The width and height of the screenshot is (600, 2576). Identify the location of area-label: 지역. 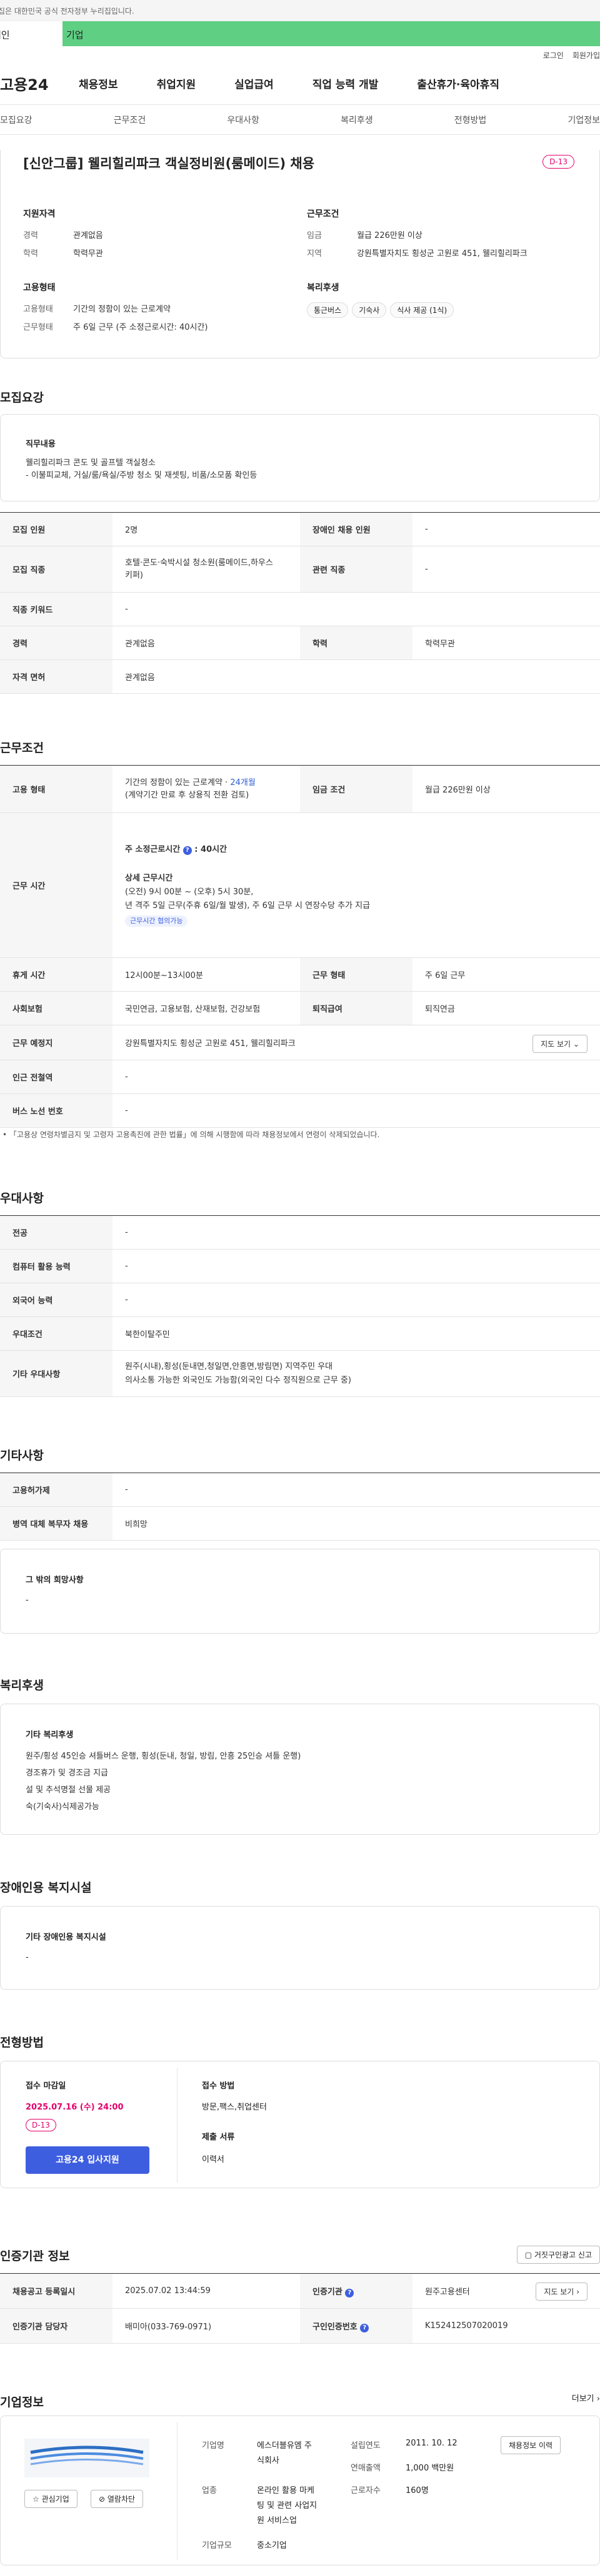
(314, 254).